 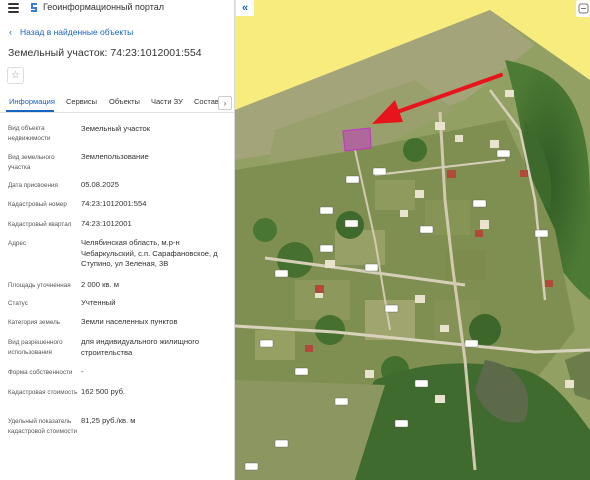 I want to click on tab-objects: Объекты, so click(x=124, y=101).